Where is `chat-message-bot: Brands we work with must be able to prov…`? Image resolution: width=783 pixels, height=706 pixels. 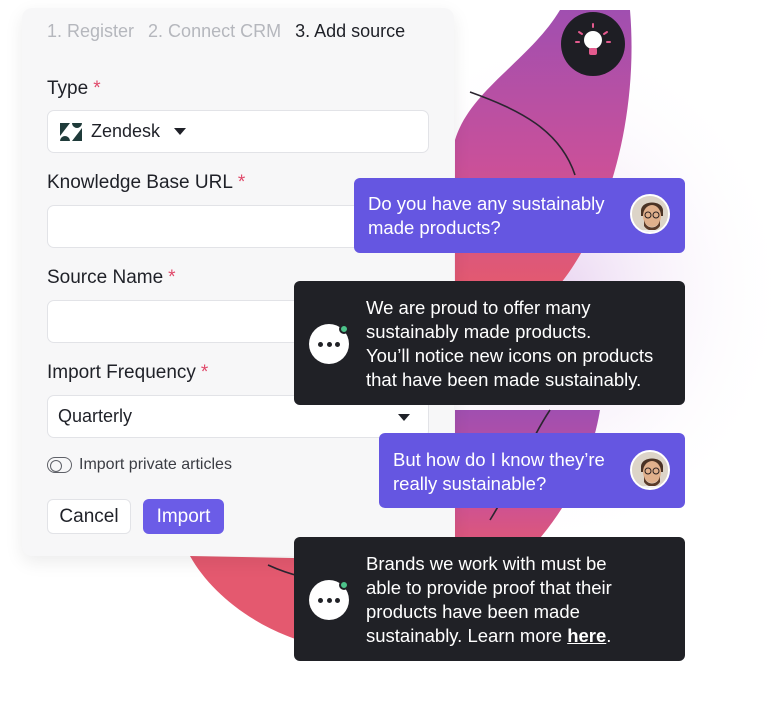 chat-message-bot: Brands we work with must be able to prov… is located at coordinates (489, 599).